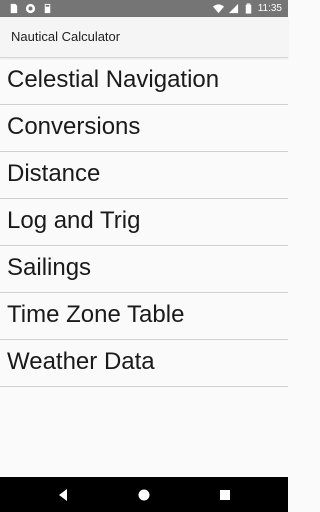 This screenshot has height=512, width=320. I want to click on home-icon, so click(144, 495).